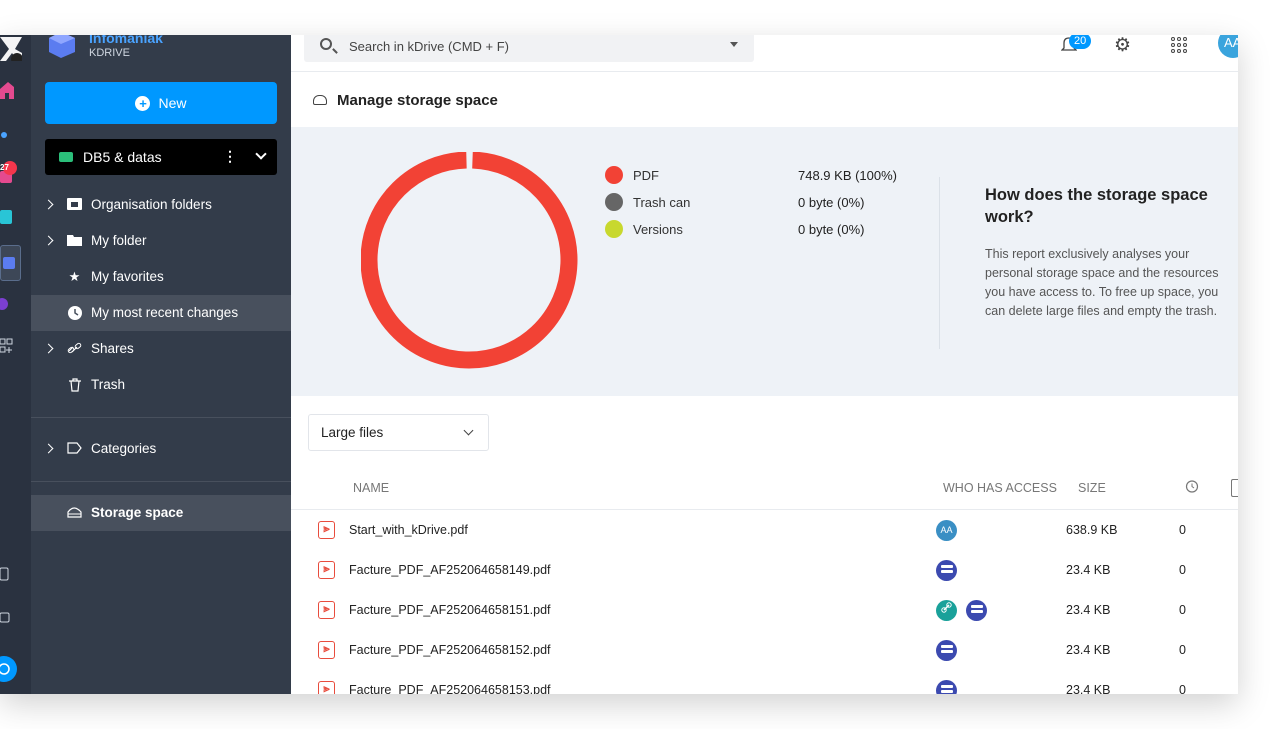  What do you see at coordinates (161, 277) in the screenshot?
I see `sidebar-item-my-favorites: ★ My favorites` at bounding box center [161, 277].